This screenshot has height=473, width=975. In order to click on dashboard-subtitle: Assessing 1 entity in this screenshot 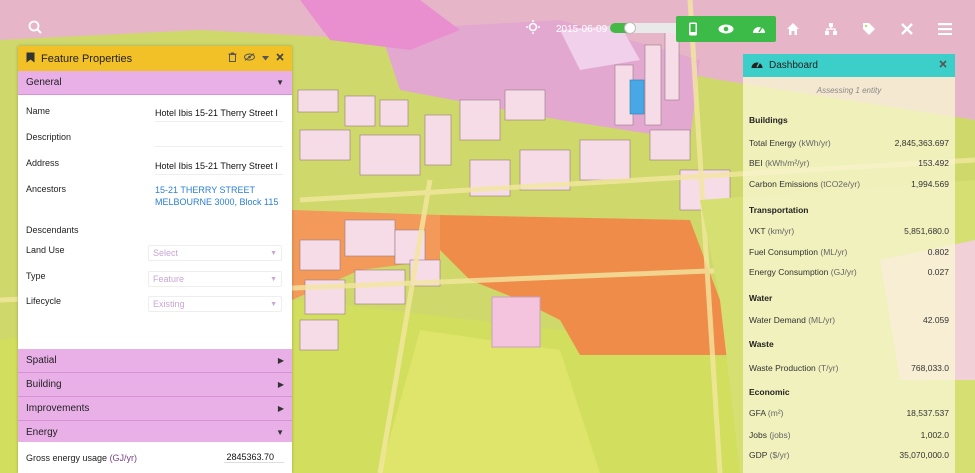, I will do `click(849, 90)`.